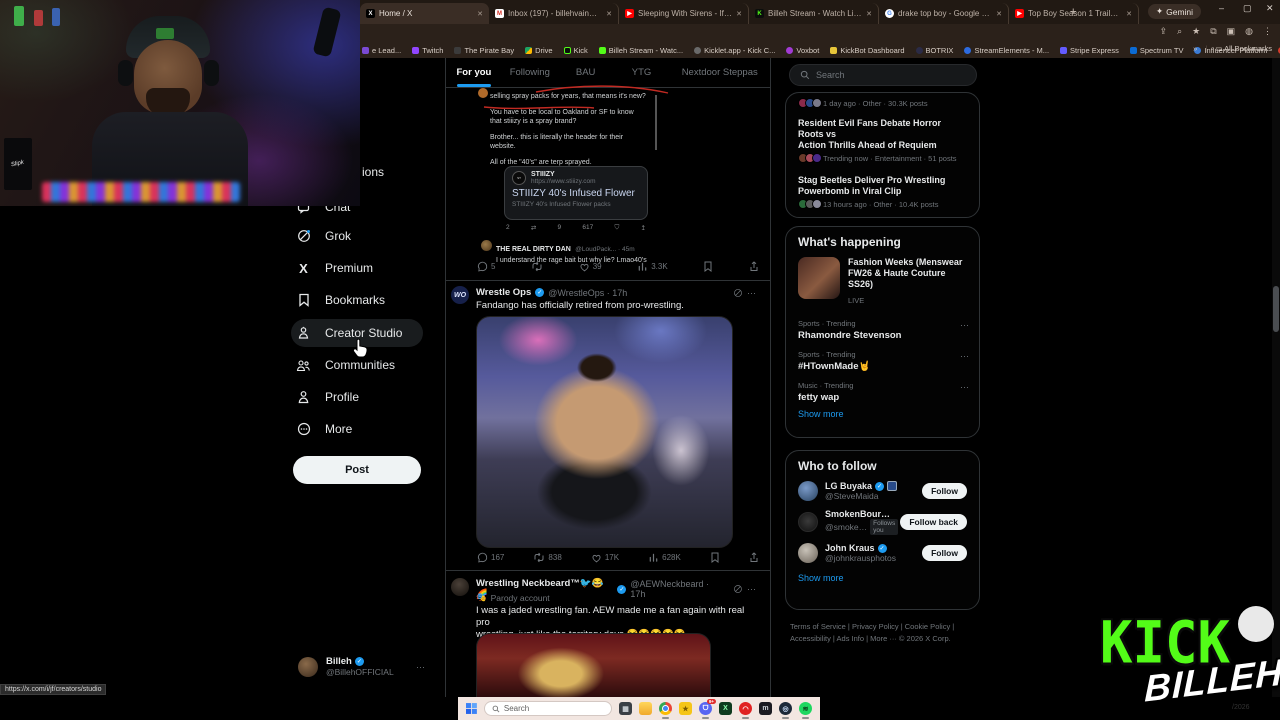 This screenshot has width=1280, height=720. What do you see at coordinates (593, 665) in the screenshot?
I see `tweet-photo-partial` at bounding box center [593, 665].